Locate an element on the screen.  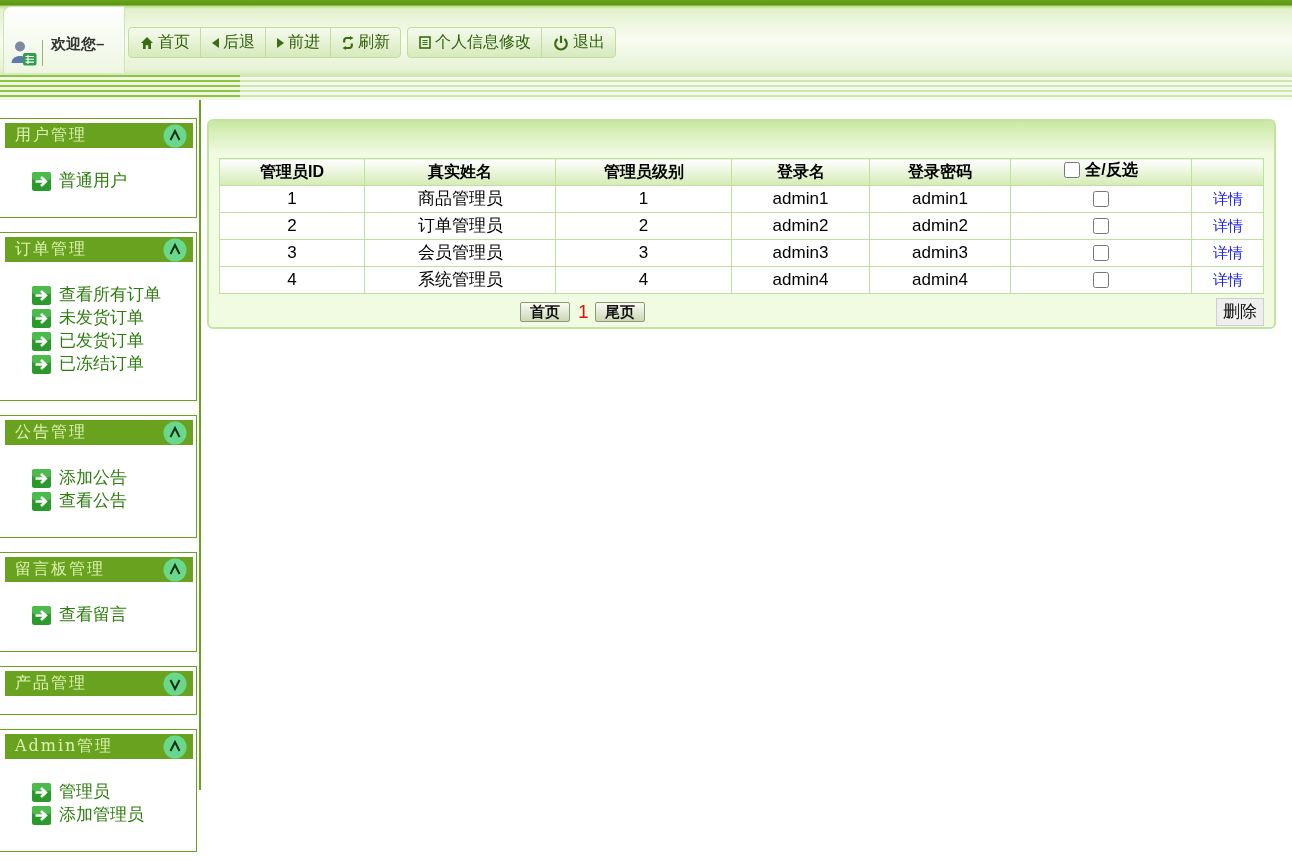
sidebar-title: 订单管理 is located at coordinates (51, 249).